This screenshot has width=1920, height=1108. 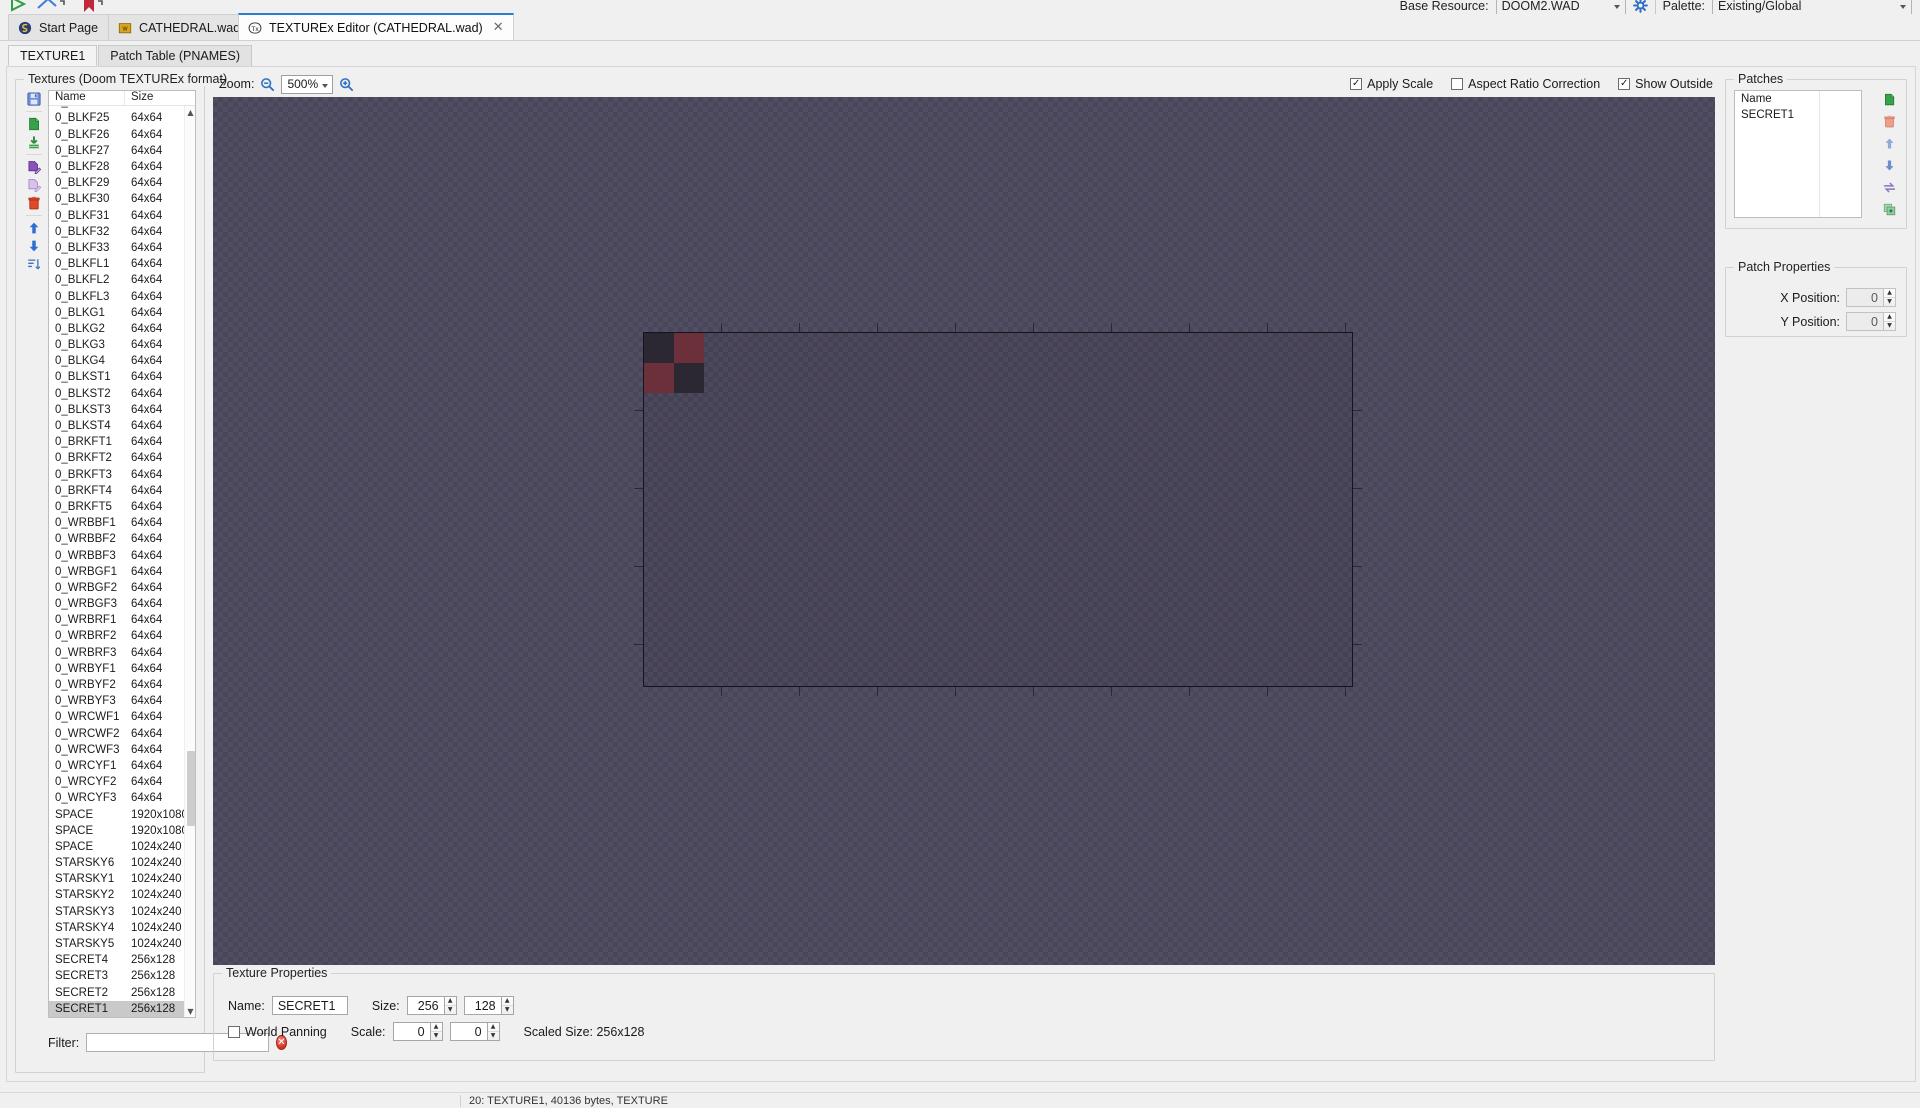 What do you see at coordinates (116, 523) in the screenshot?
I see `table-row: 0_WRBBF1 64x64` at bounding box center [116, 523].